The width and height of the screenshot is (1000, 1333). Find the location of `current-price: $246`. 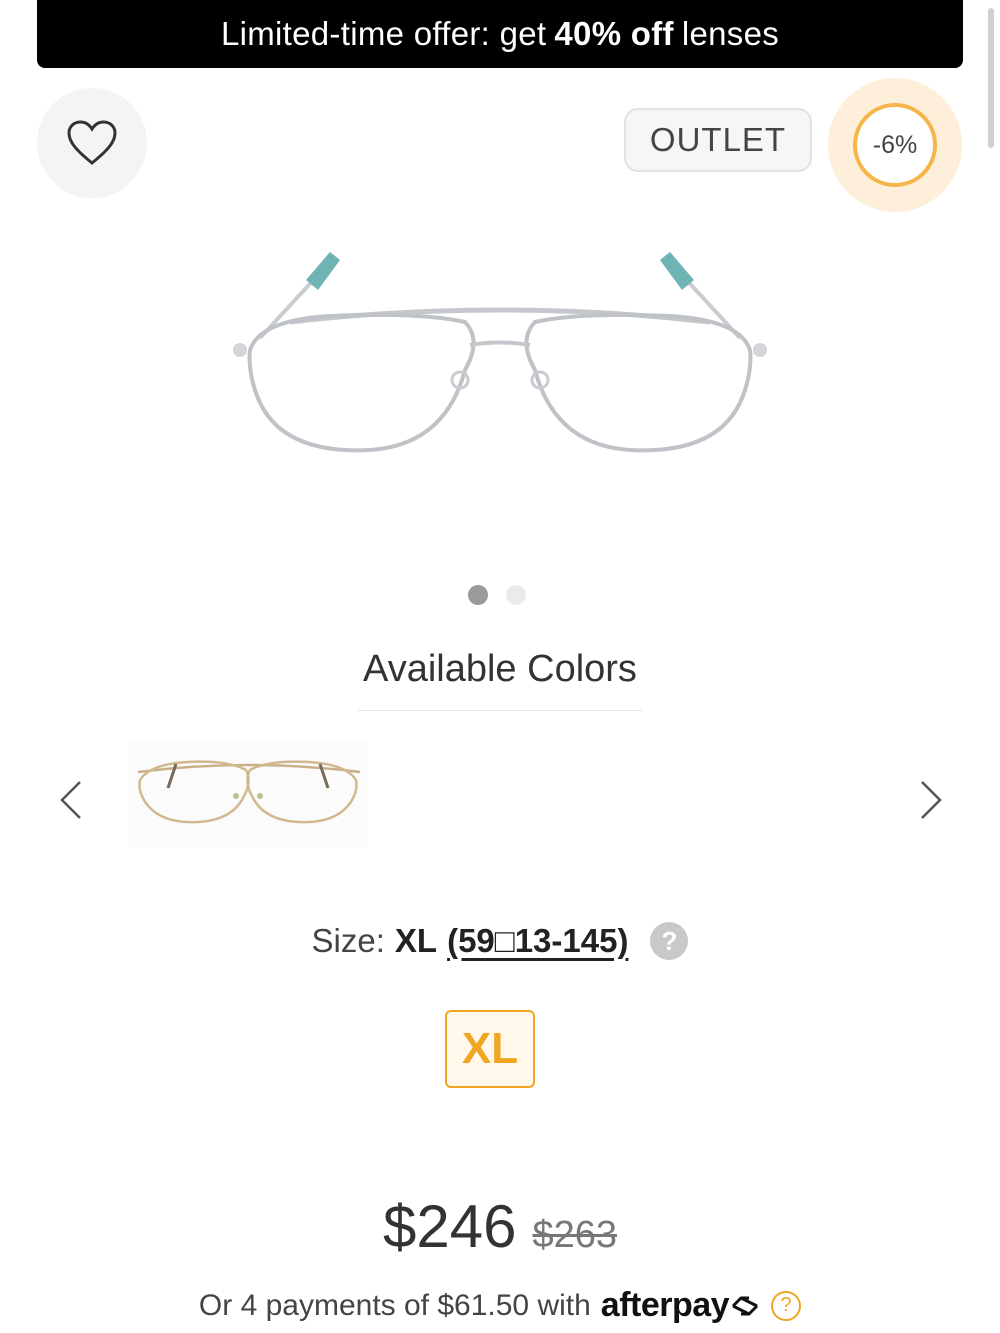

current-price: $246 is located at coordinates (449, 1226).